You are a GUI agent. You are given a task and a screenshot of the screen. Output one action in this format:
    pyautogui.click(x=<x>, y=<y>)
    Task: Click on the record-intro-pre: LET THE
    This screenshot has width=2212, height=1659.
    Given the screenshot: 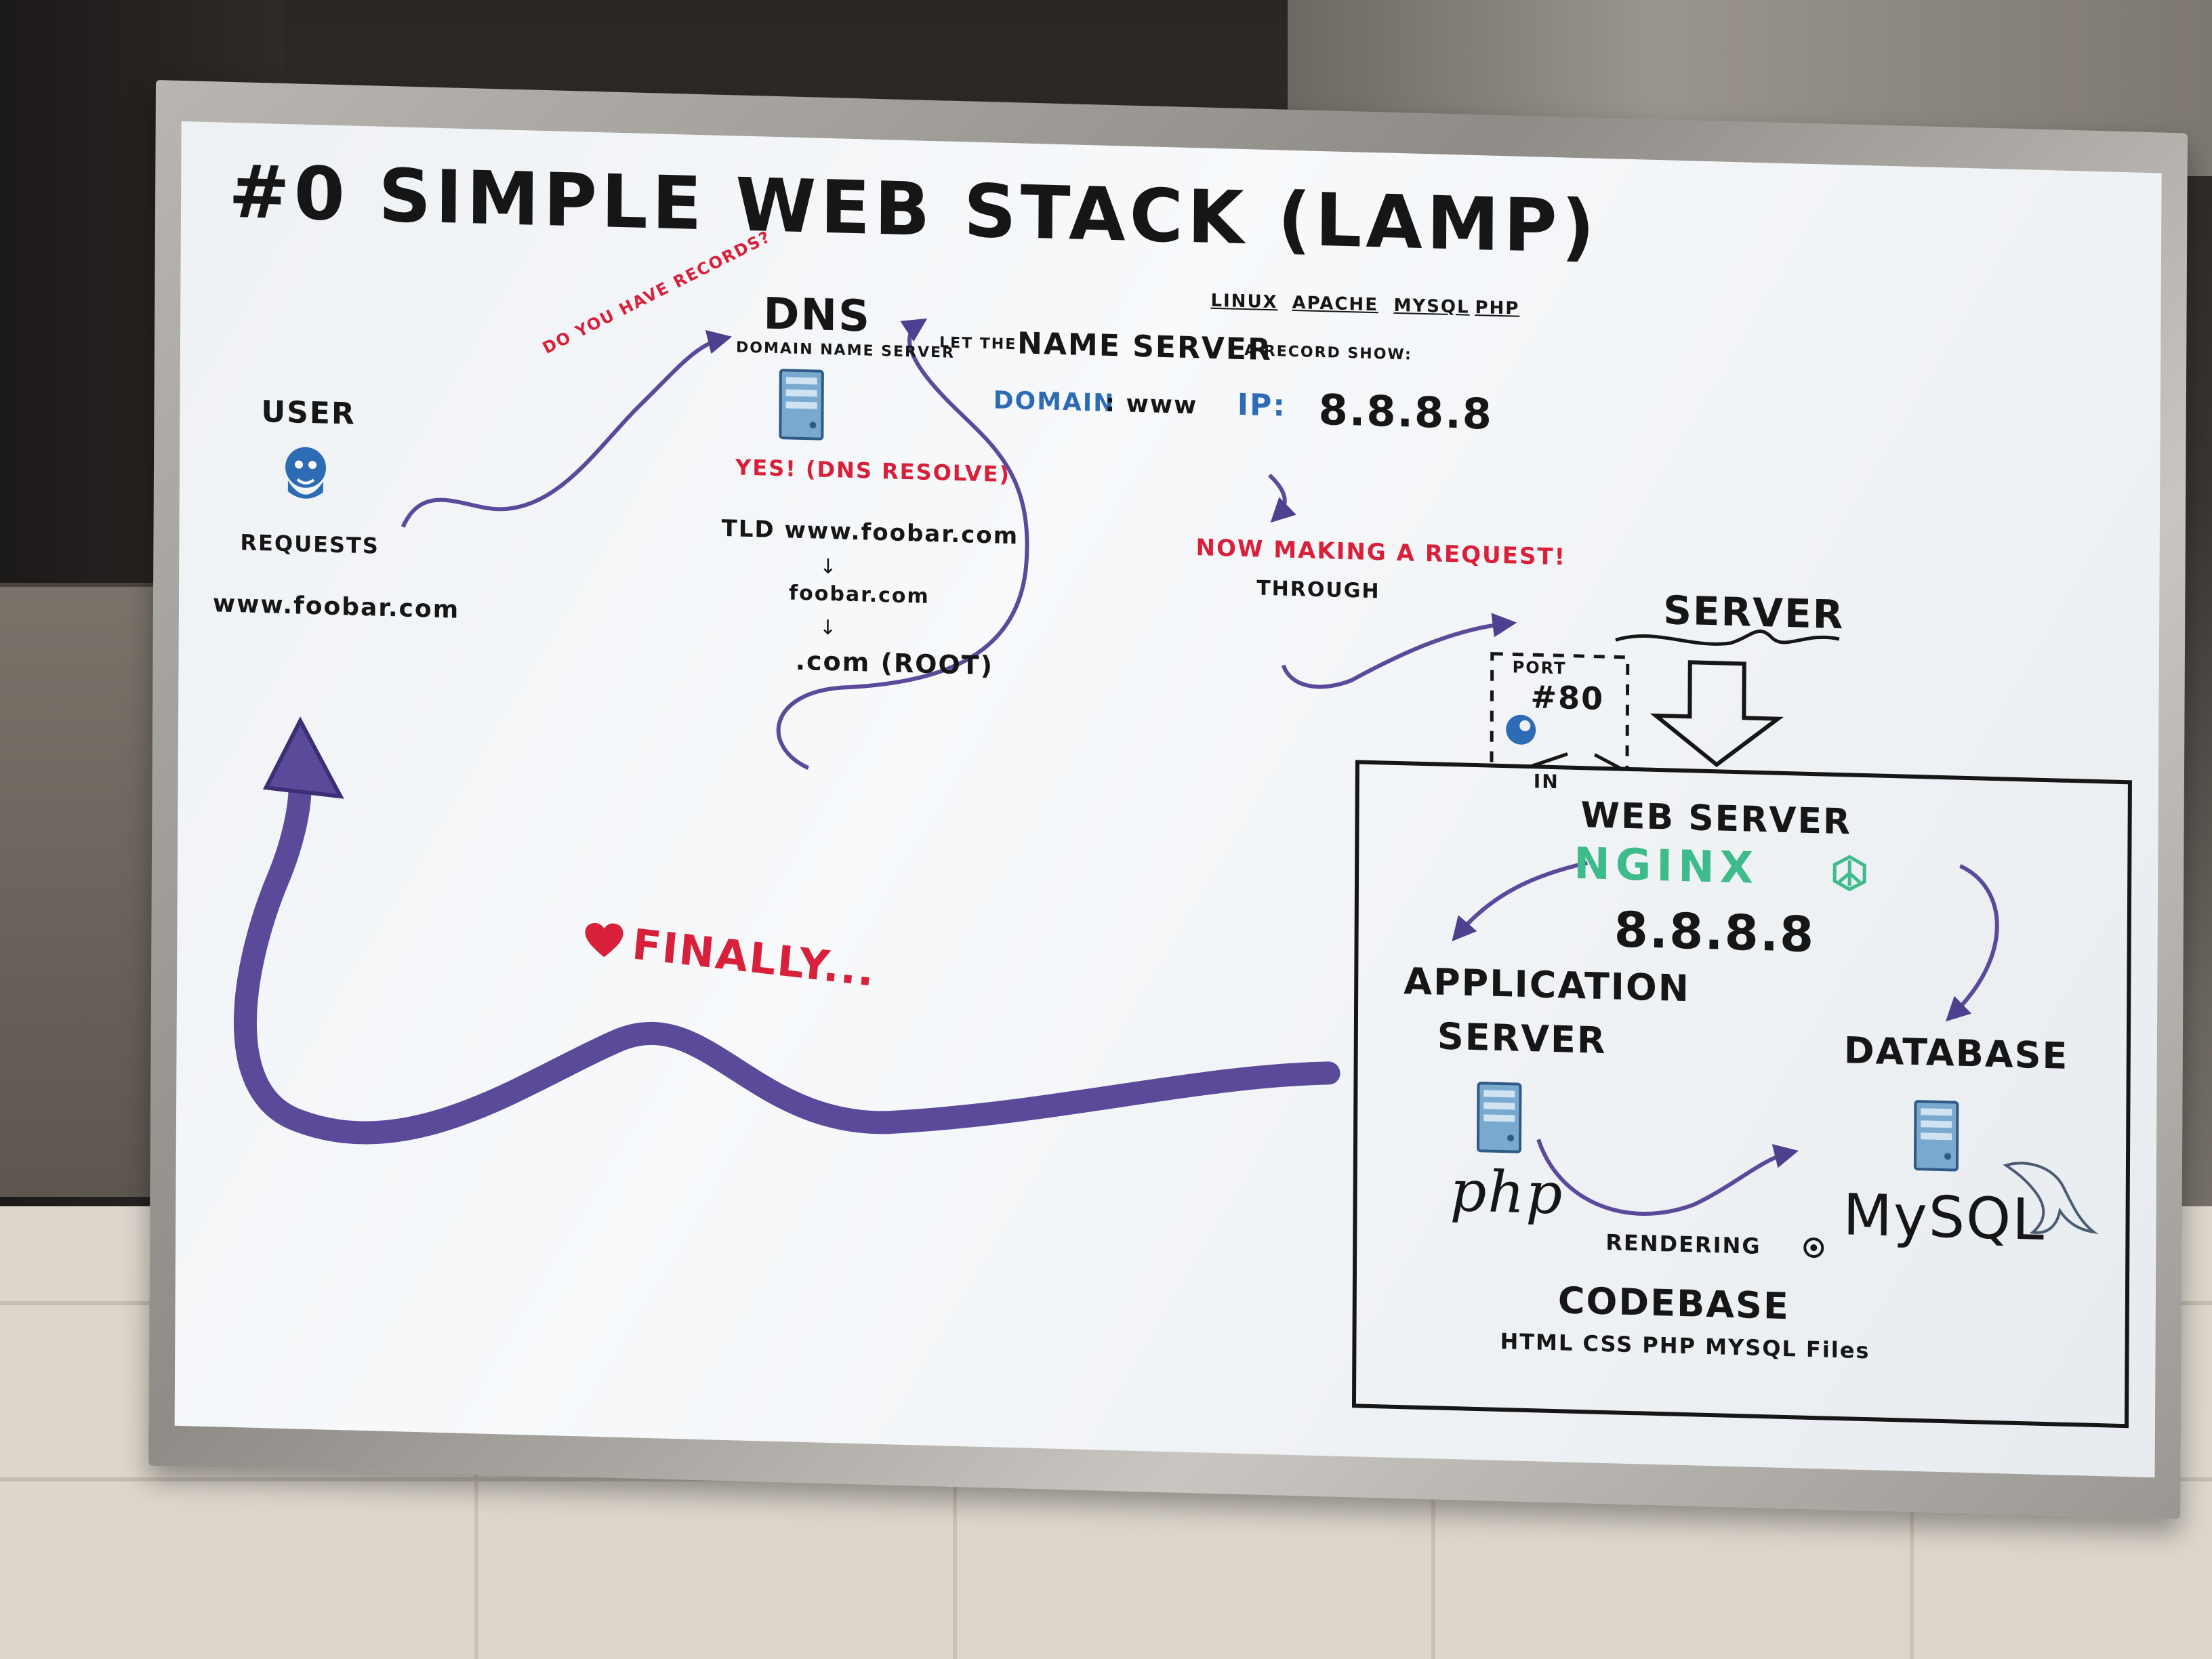 What is the action you would take?
    pyautogui.click(x=978, y=344)
    